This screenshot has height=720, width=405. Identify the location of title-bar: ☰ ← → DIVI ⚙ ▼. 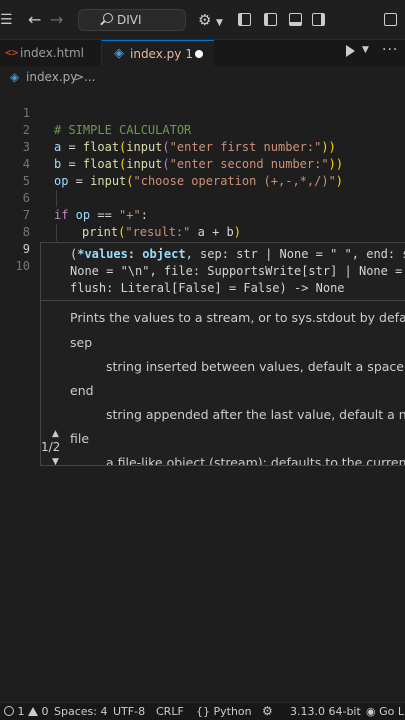
(202, 20).